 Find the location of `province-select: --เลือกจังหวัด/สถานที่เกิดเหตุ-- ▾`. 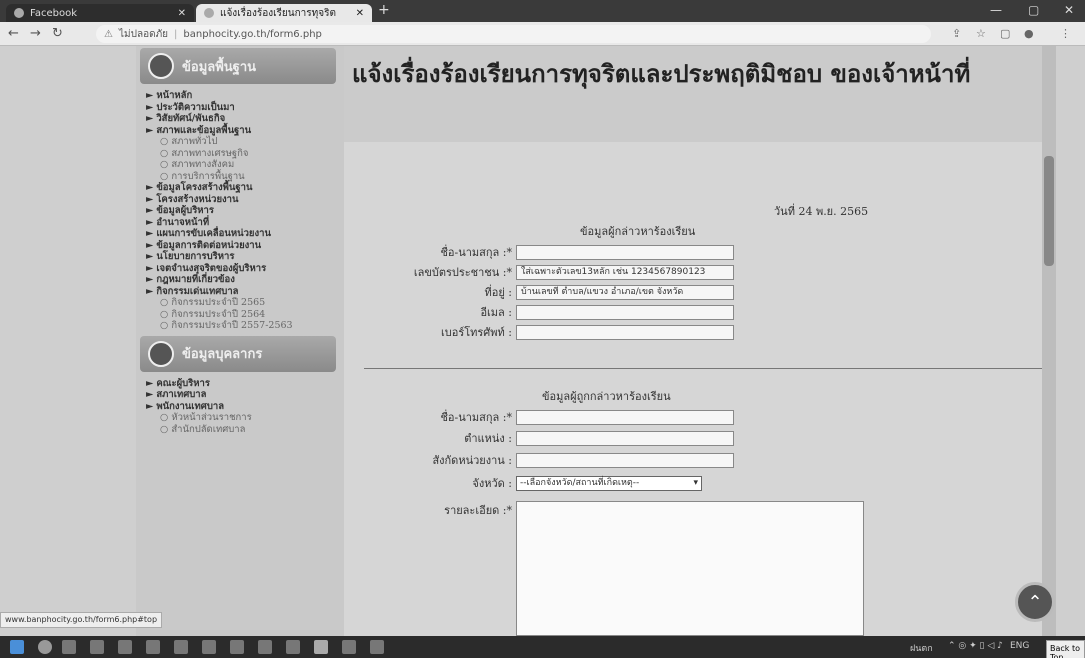

province-select: --เลือกจังหวัด/สถานที่เกิดเหตุ-- ▾ is located at coordinates (609, 483).